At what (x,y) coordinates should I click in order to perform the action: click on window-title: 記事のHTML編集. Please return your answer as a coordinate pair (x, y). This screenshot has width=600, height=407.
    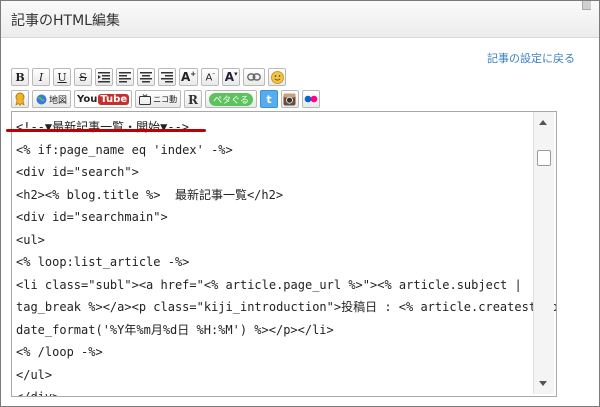
    Looking at the image, I should click on (65, 21).